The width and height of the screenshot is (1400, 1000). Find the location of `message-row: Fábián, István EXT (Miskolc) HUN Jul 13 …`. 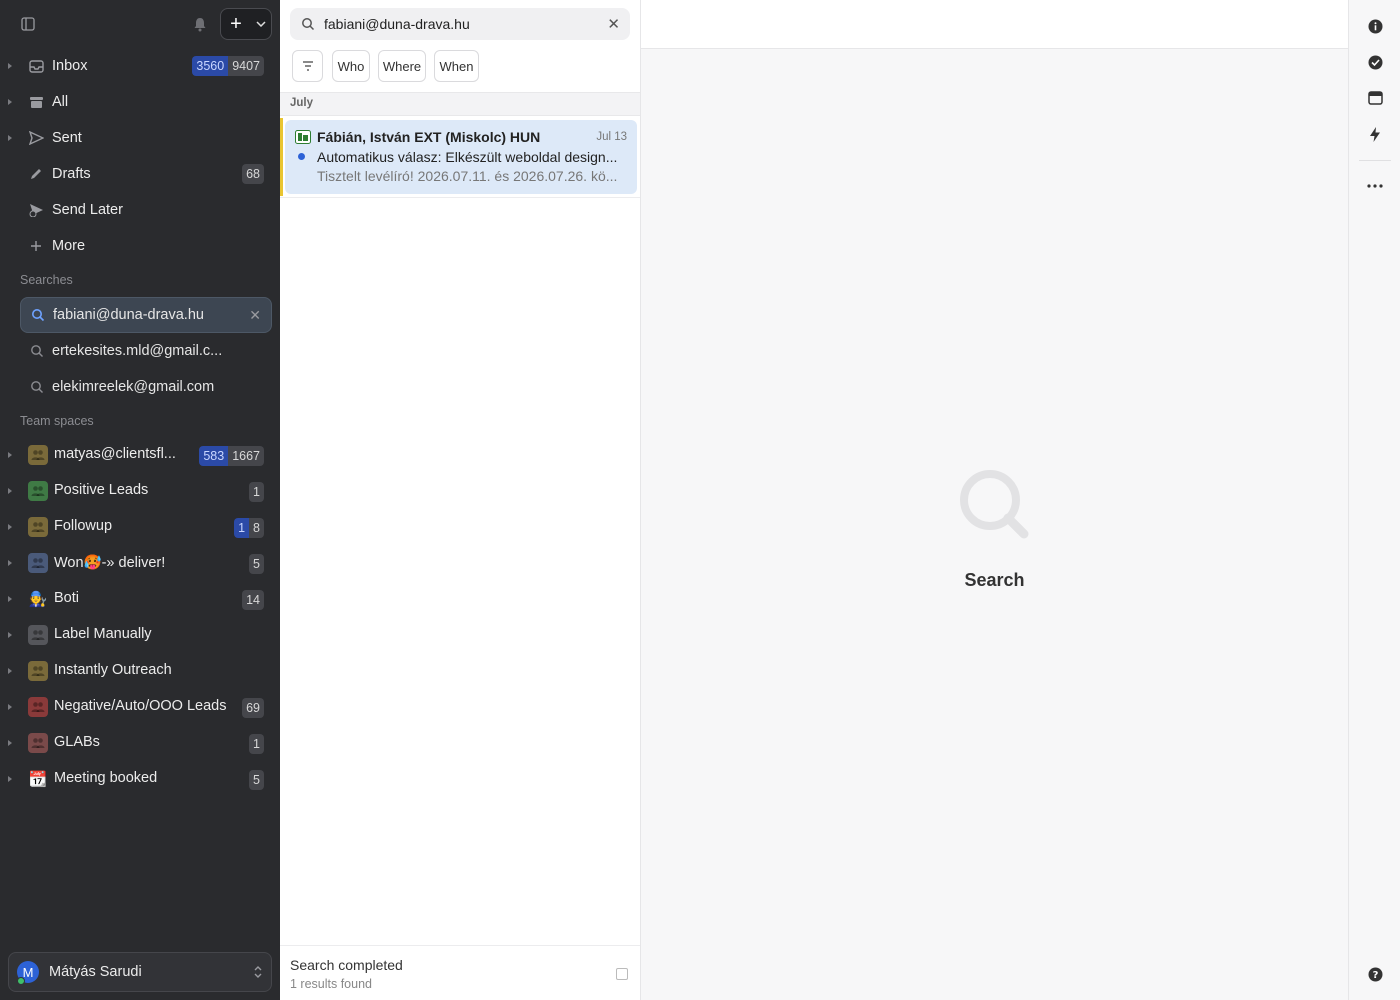

message-row: Fábián, István EXT (Miskolc) HUN Jul 13 … is located at coordinates (461, 157).